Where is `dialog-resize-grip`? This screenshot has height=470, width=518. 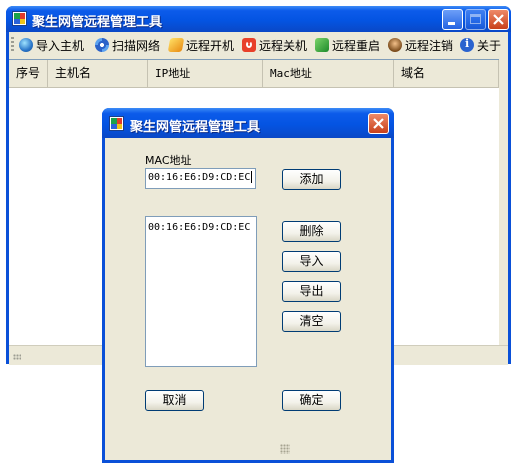
dialog-resize-grip is located at coordinates (285, 449).